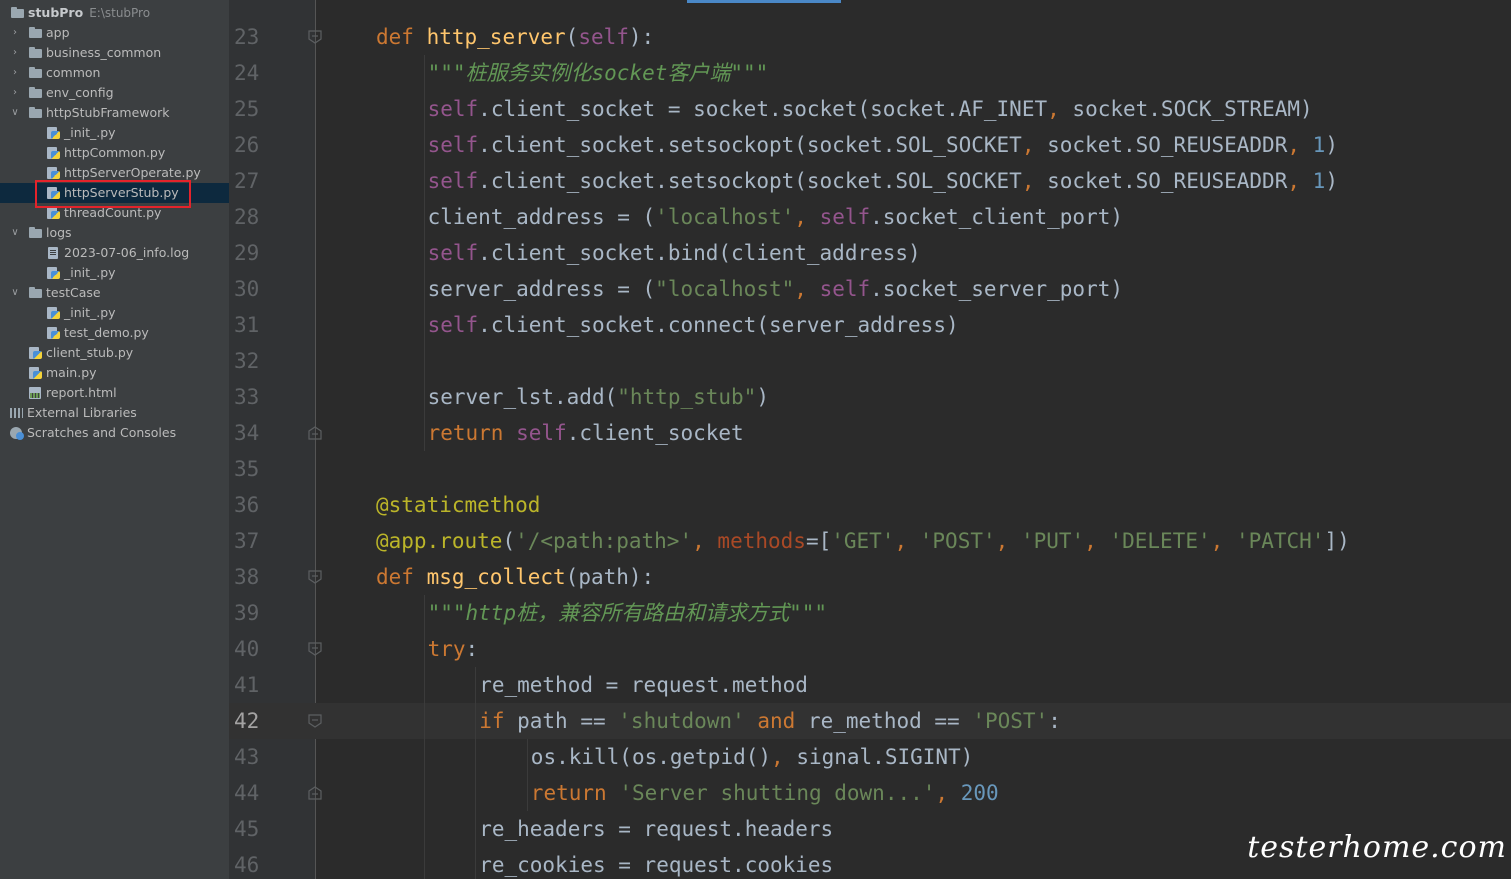 This screenshot has width=1511, height=879. I want to click on scratch-icon, so click(17, 433).